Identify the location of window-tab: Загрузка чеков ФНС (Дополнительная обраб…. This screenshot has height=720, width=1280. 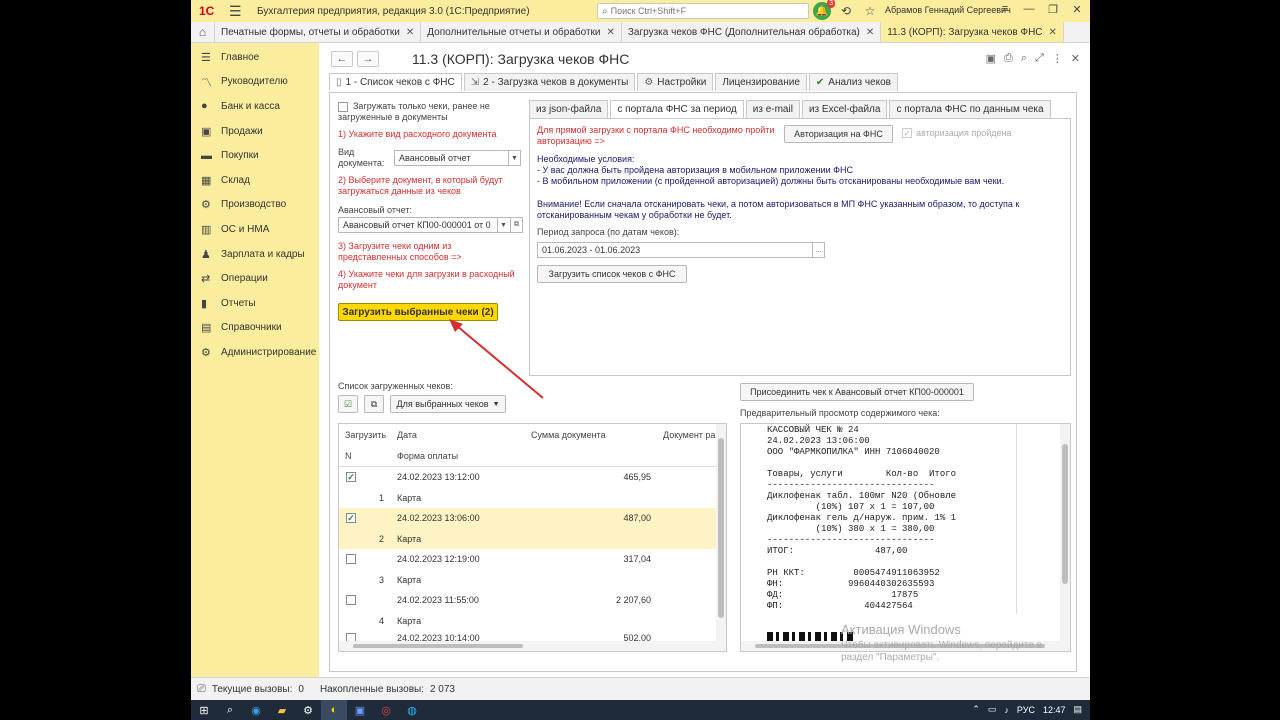
(752, 32).